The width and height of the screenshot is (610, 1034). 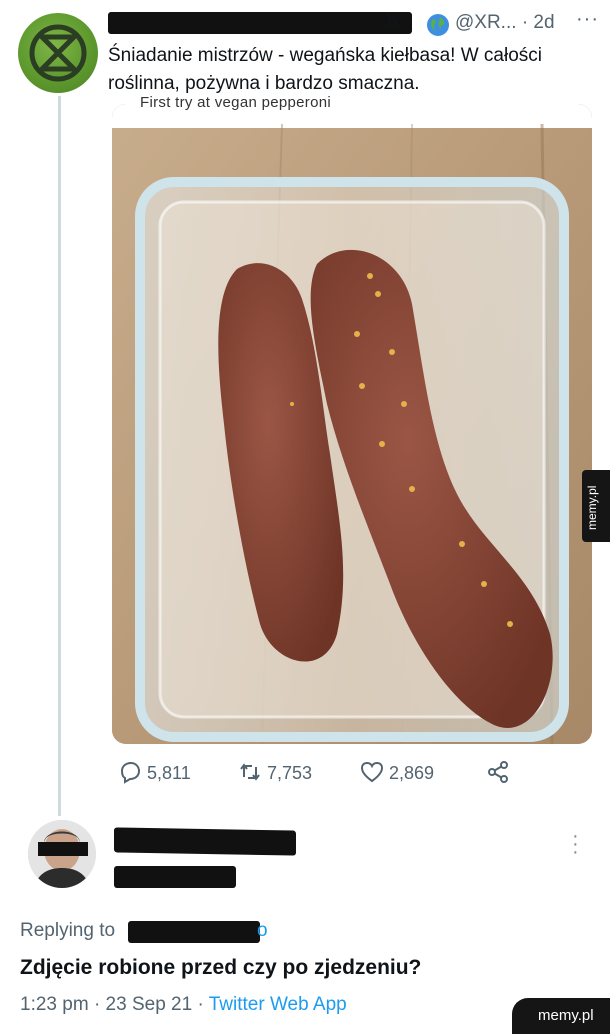 I want to click on replying-to-handle-tail: o, so click(x=262, y=931).